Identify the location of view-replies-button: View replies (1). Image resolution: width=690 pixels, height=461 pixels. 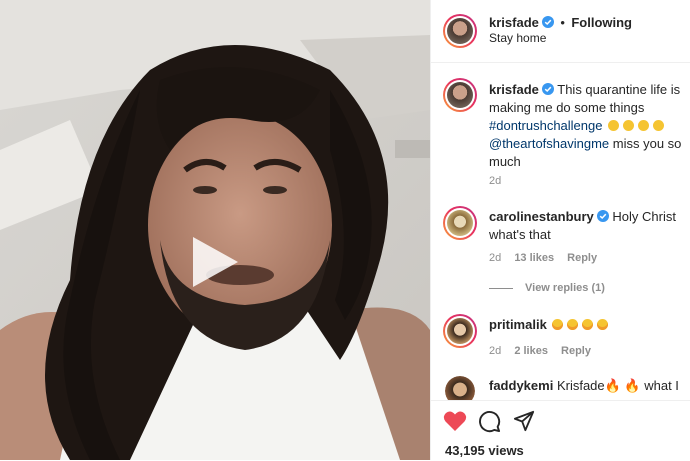
(547, 288).